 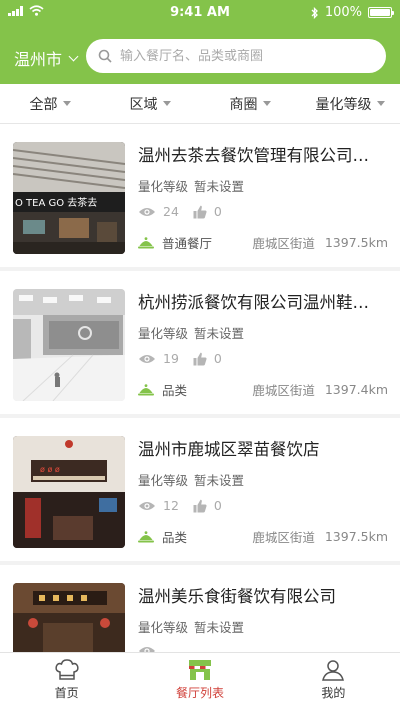 What do you see at coordinates (143, 104) in the screenshot?
I see `filter-label: 区域` at bounding box center [143, 104].